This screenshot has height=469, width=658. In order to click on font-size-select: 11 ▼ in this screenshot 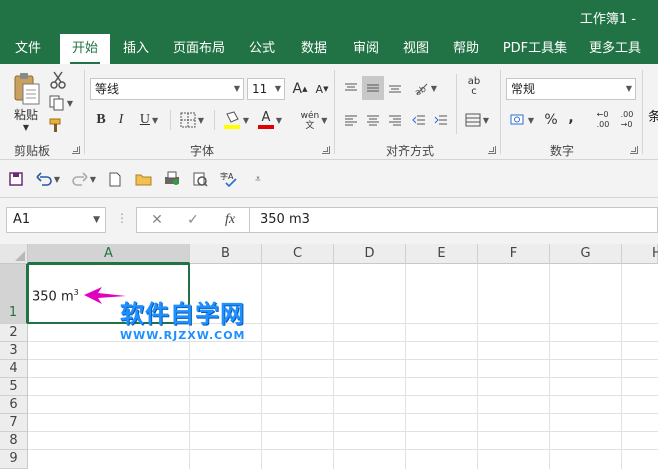, I will do `click(266, 89)`.